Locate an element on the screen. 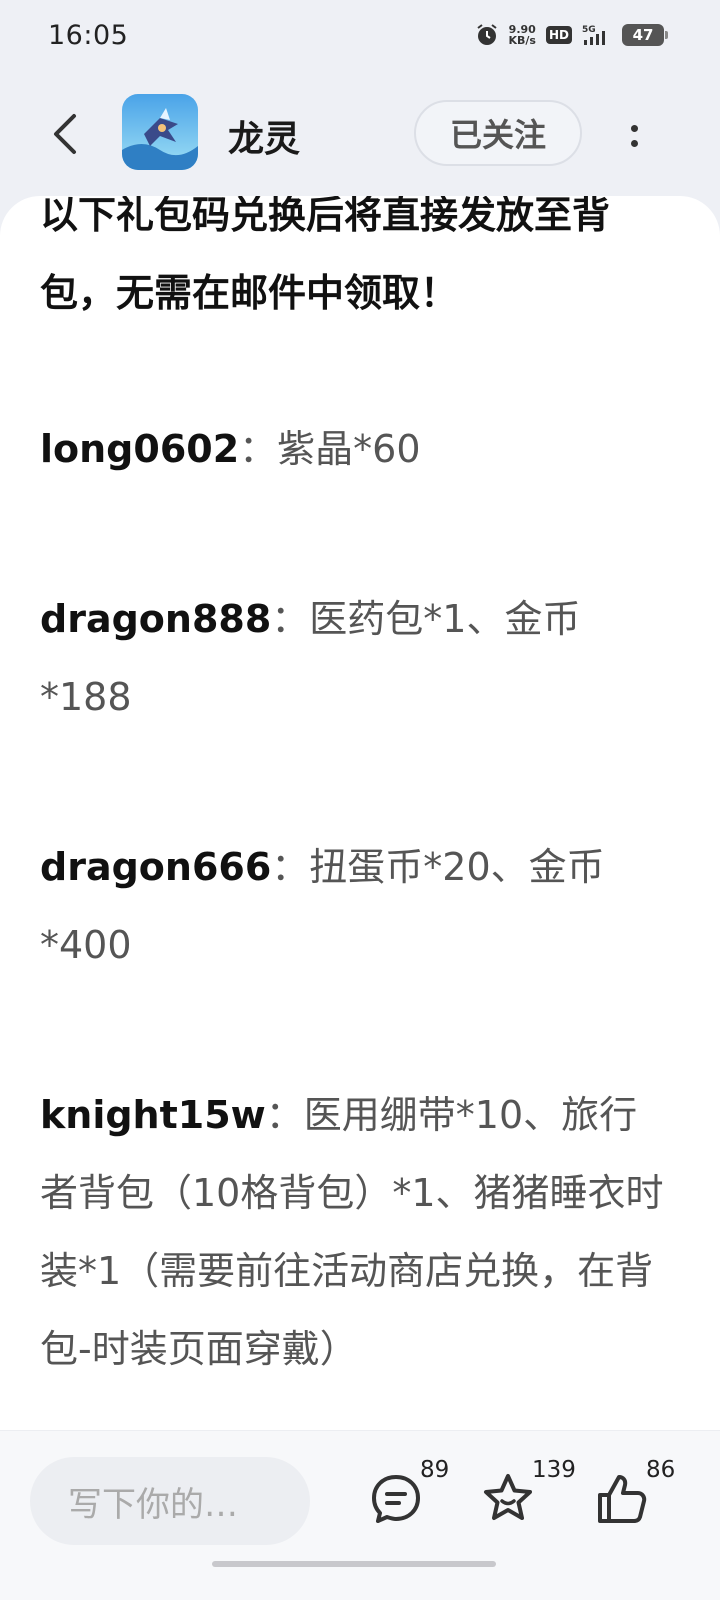 This screenshot has width=720, height=1600. net-speed-unit: KB/s is located at coordinates (522, 40).